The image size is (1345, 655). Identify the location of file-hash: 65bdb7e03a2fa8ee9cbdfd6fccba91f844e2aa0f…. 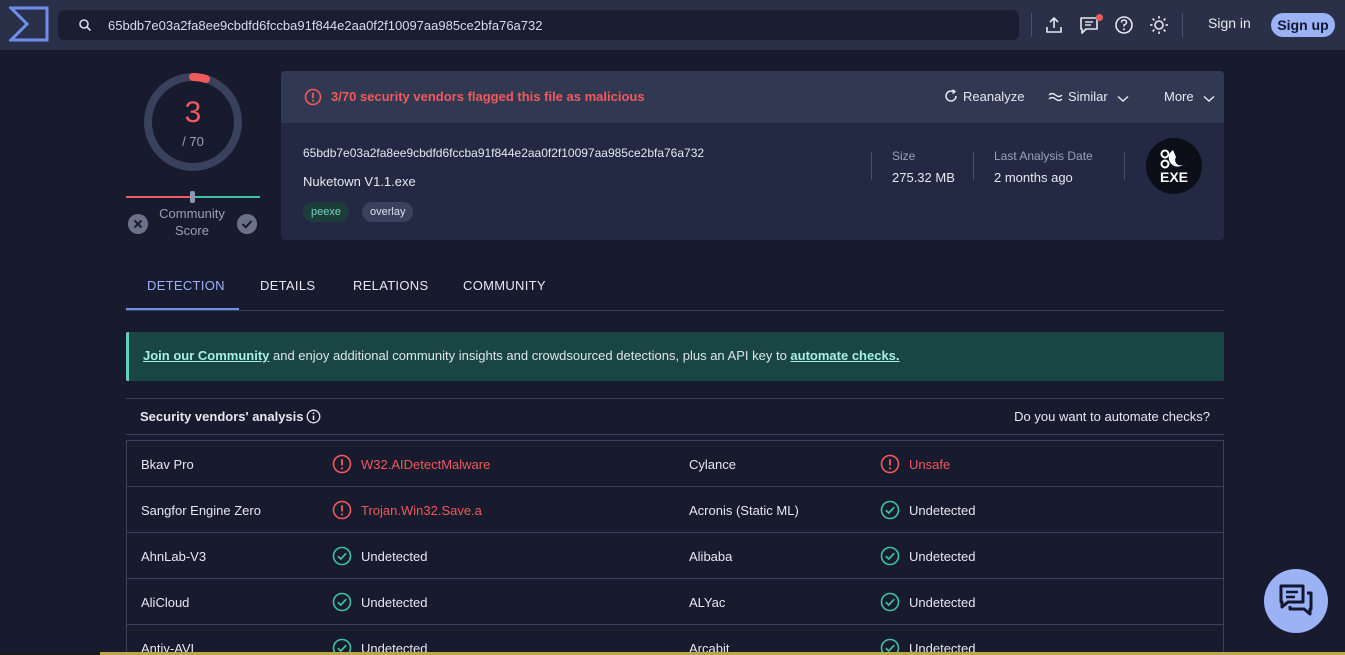
(503, 153).